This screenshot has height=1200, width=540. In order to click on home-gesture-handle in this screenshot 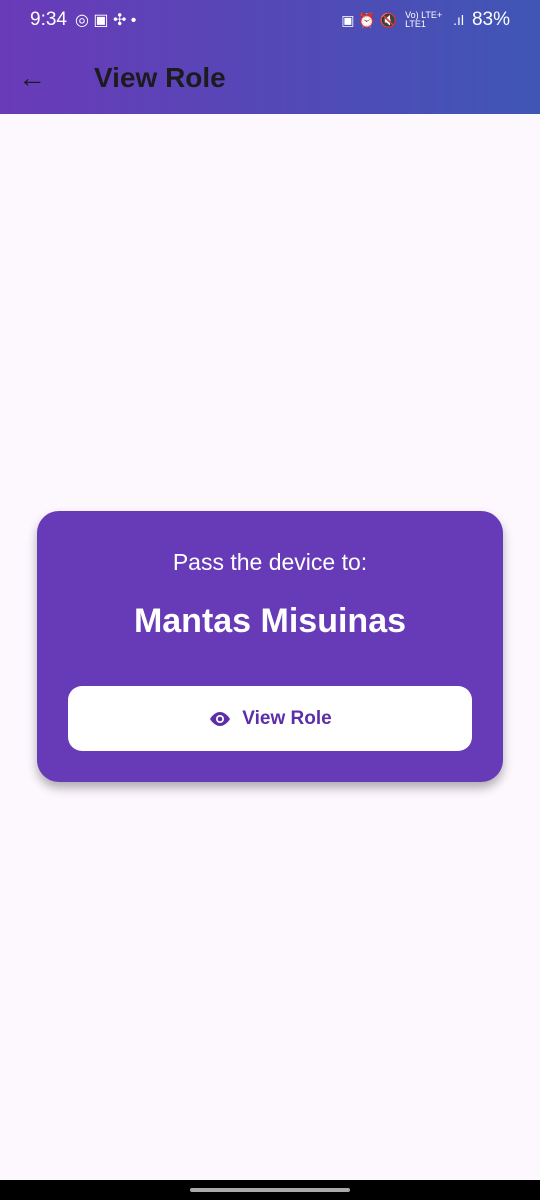, I will do `click(270, 1190)`.